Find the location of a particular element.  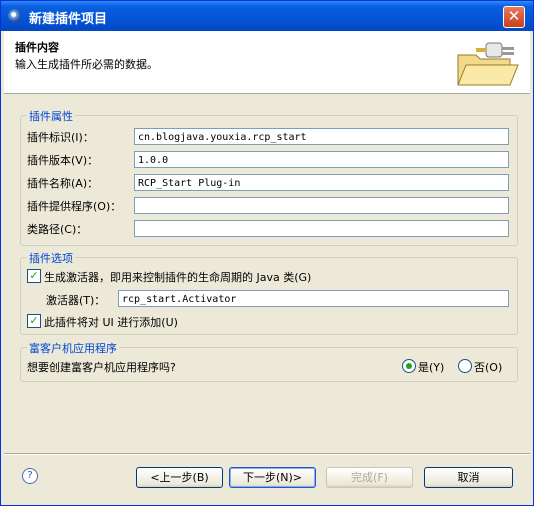

rich-client-no-label: 否(O) is located at coordinates (488, 367).